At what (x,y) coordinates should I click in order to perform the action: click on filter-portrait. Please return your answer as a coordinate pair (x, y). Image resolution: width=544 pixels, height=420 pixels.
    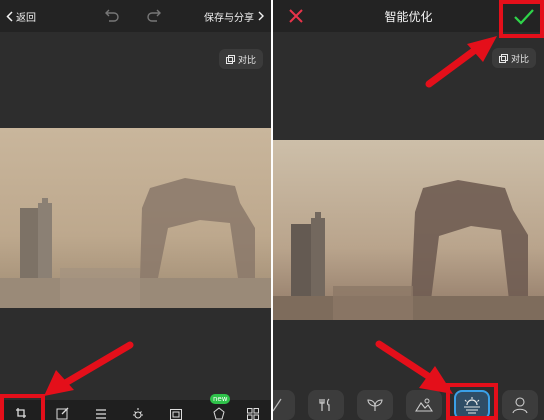
    Looking at the image, I should click on (284, 405).